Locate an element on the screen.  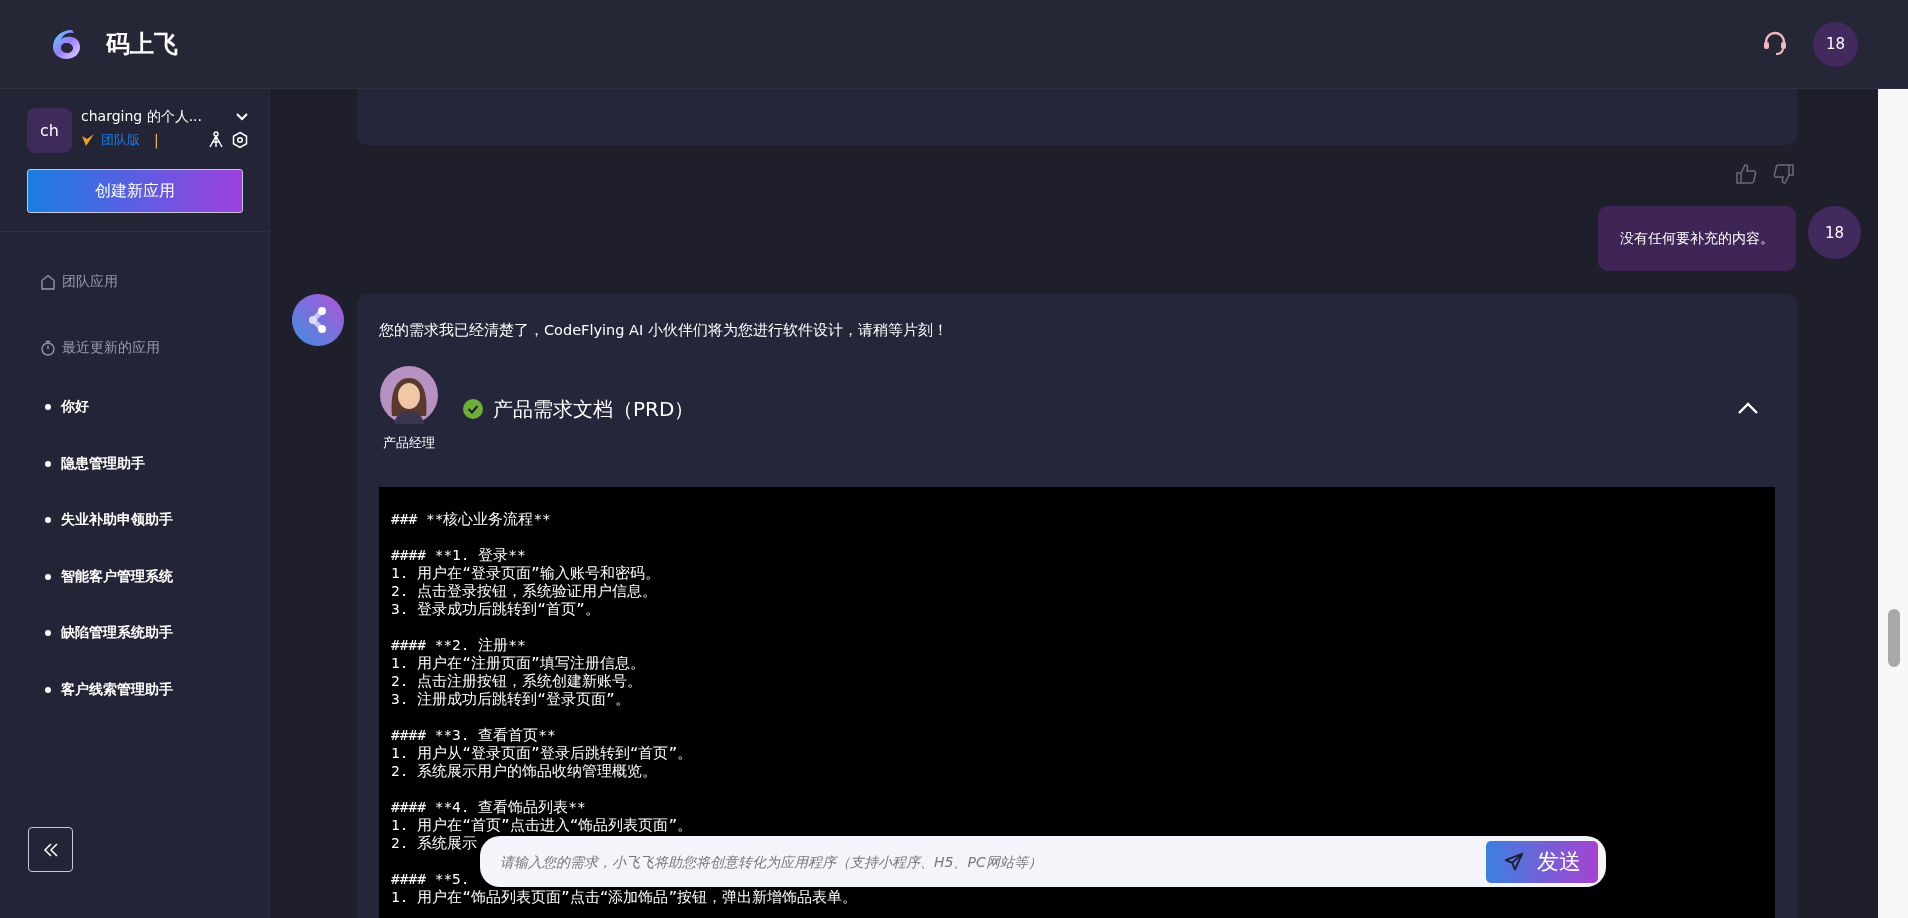
code-line: 2. 点击登录按钮，系统验证用户信息。 is located at coordinates (525, 591).